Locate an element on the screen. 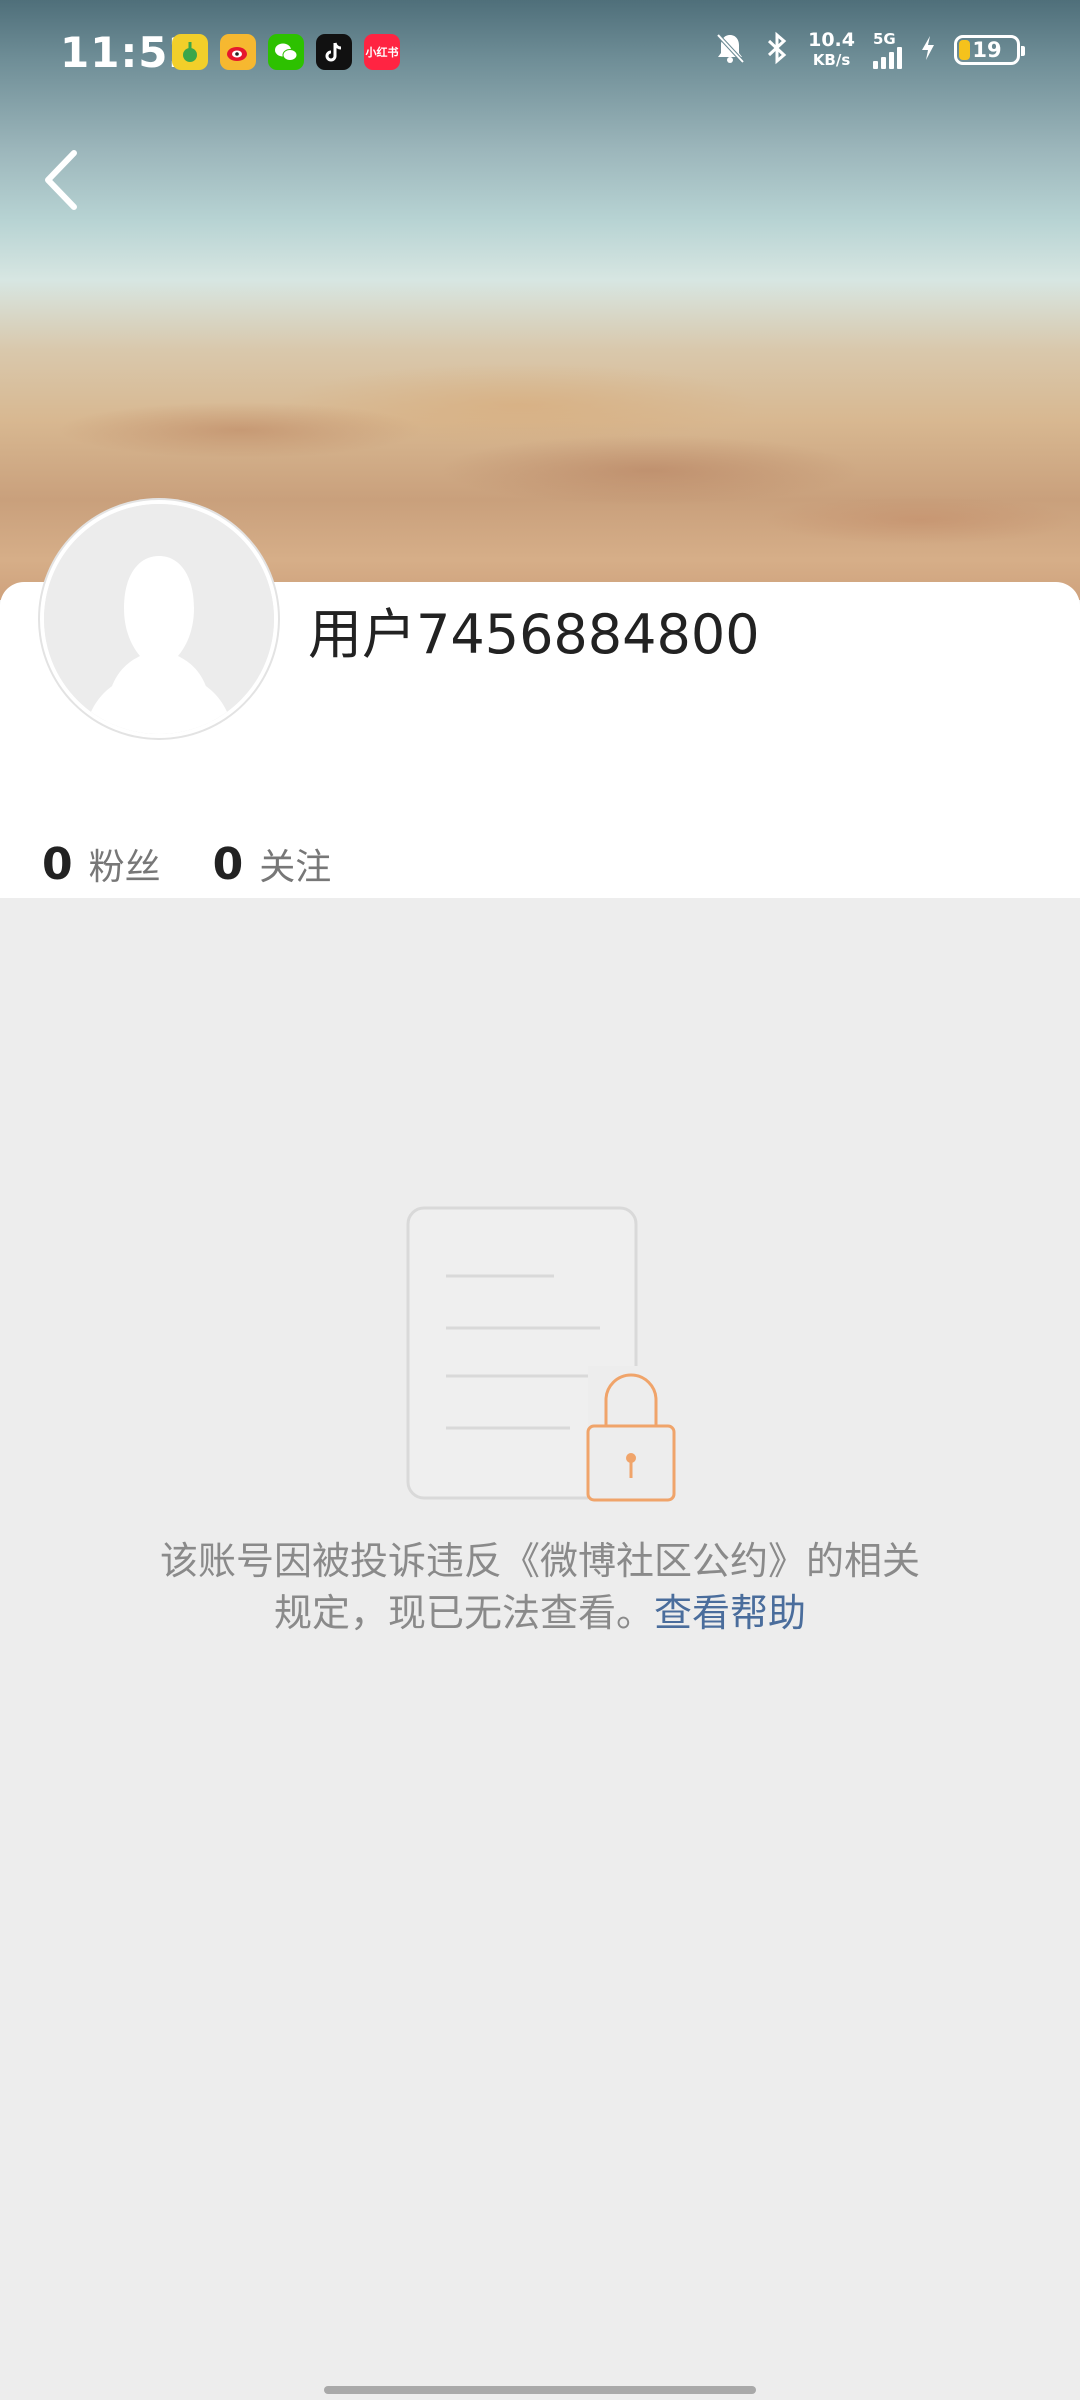  battery-level: 19 is located at coordinates (987, 50).